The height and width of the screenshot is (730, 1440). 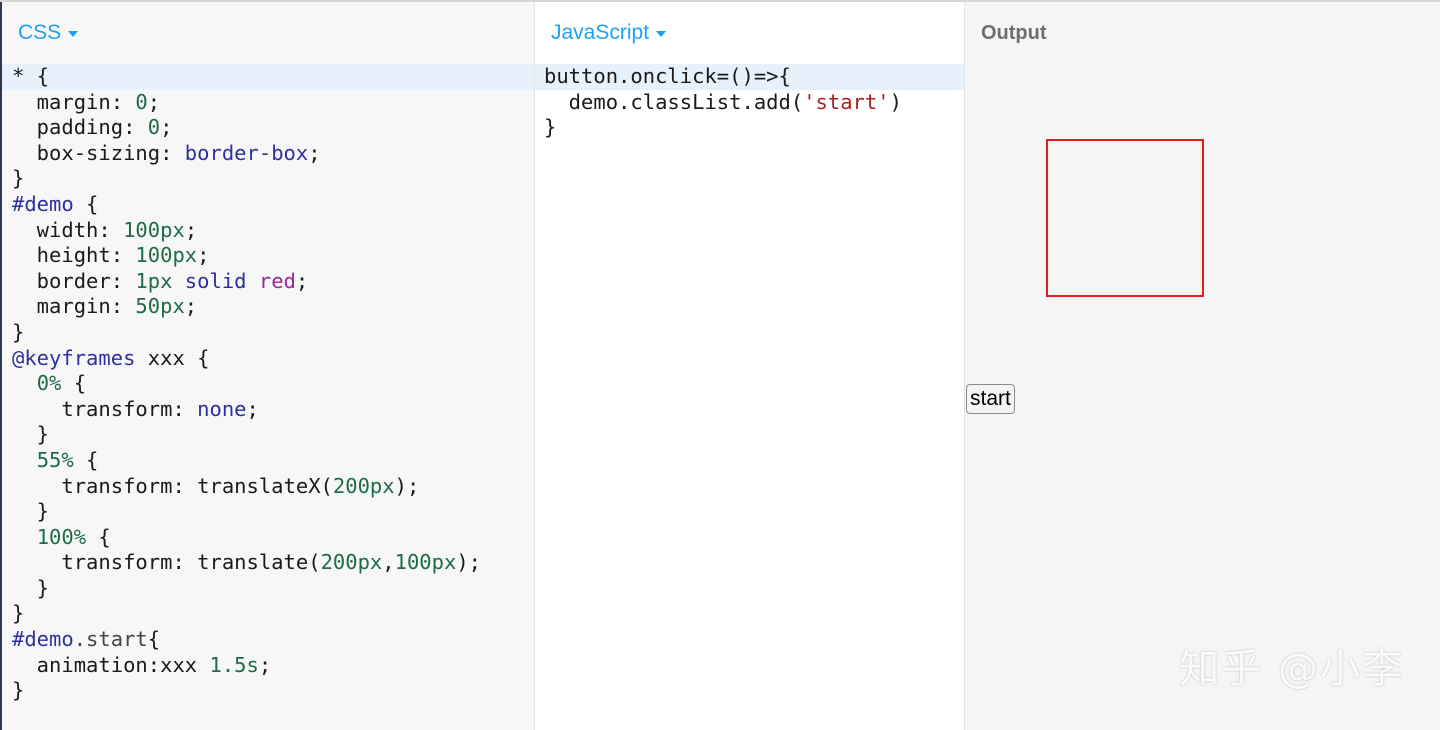 What do you see at coordinates (749, 33) in the screenshot?
I see `js-pane-header: JavaScript` at bounding box center [749, 33].